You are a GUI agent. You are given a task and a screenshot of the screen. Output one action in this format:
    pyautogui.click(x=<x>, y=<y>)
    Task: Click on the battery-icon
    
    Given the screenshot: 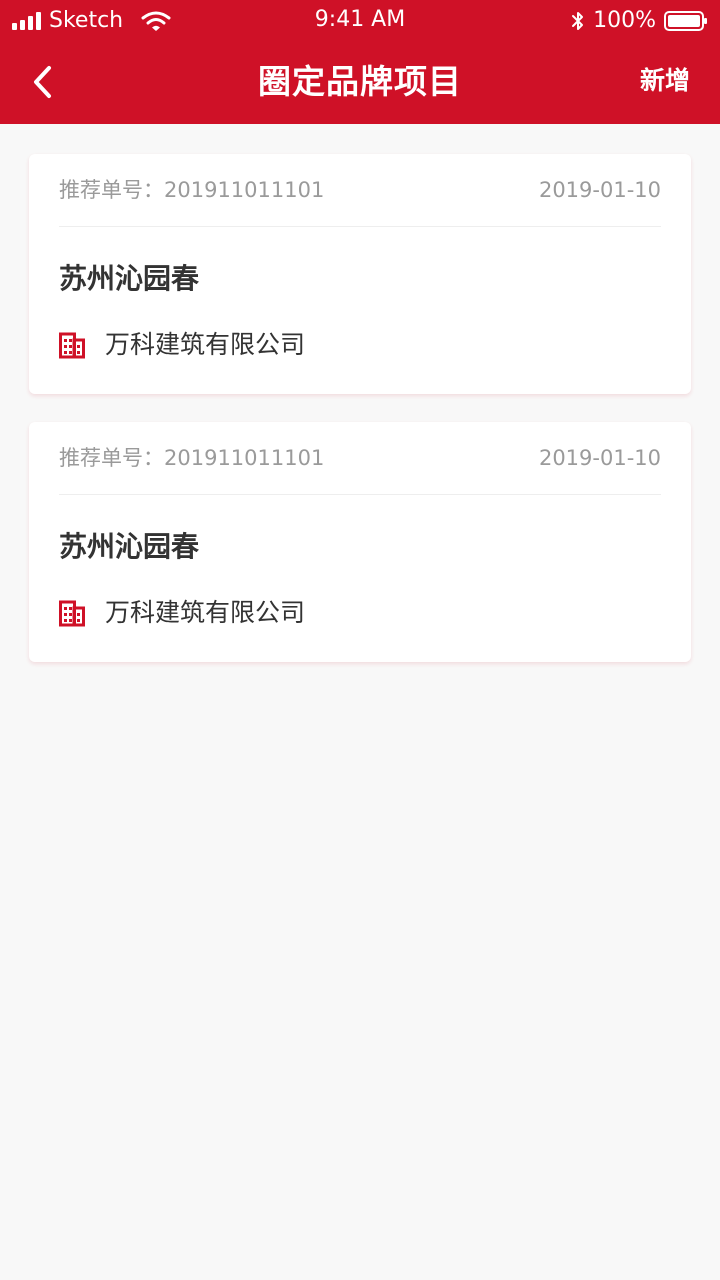 What is the action you would take?
    pyautogui.click(x=685, y=21)
    